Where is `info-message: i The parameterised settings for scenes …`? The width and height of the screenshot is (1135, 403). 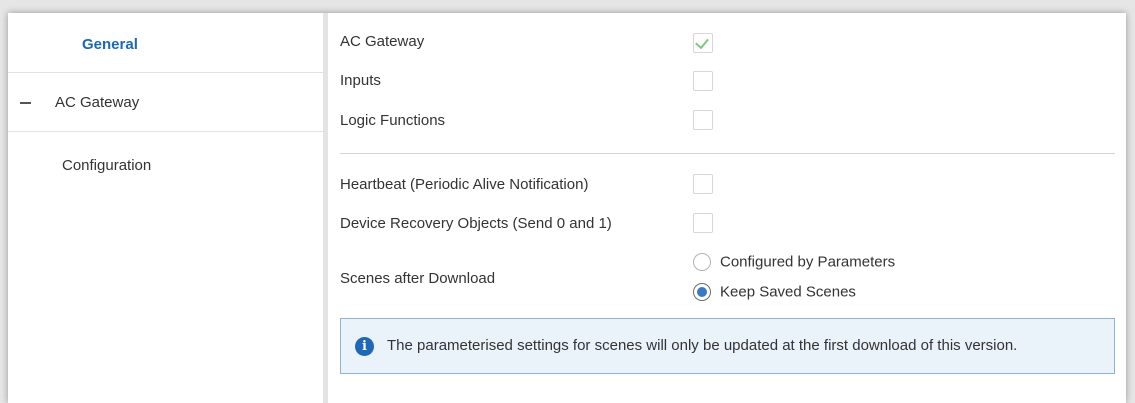 info-message: i The parameterised settings for scenes … is located at coordinates (727, 346).